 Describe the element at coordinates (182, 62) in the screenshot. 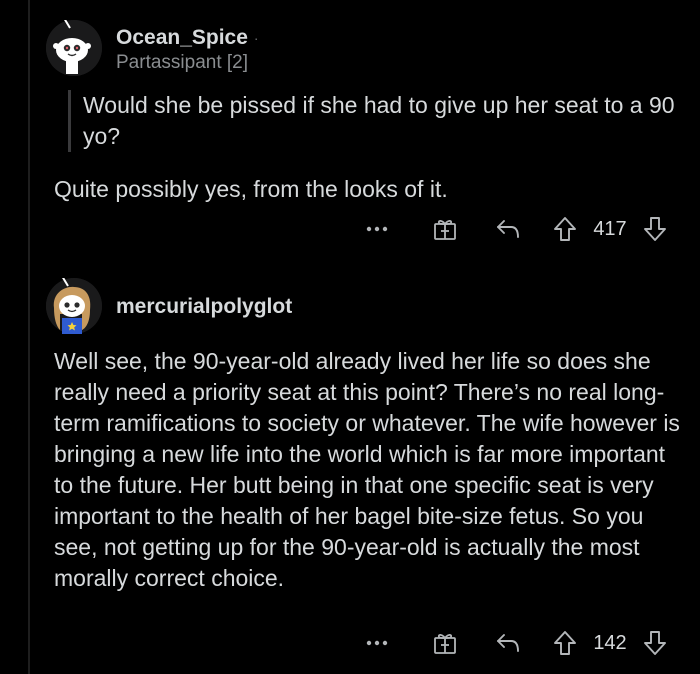

I see `user-flair: Partassipant [2]` at that location.